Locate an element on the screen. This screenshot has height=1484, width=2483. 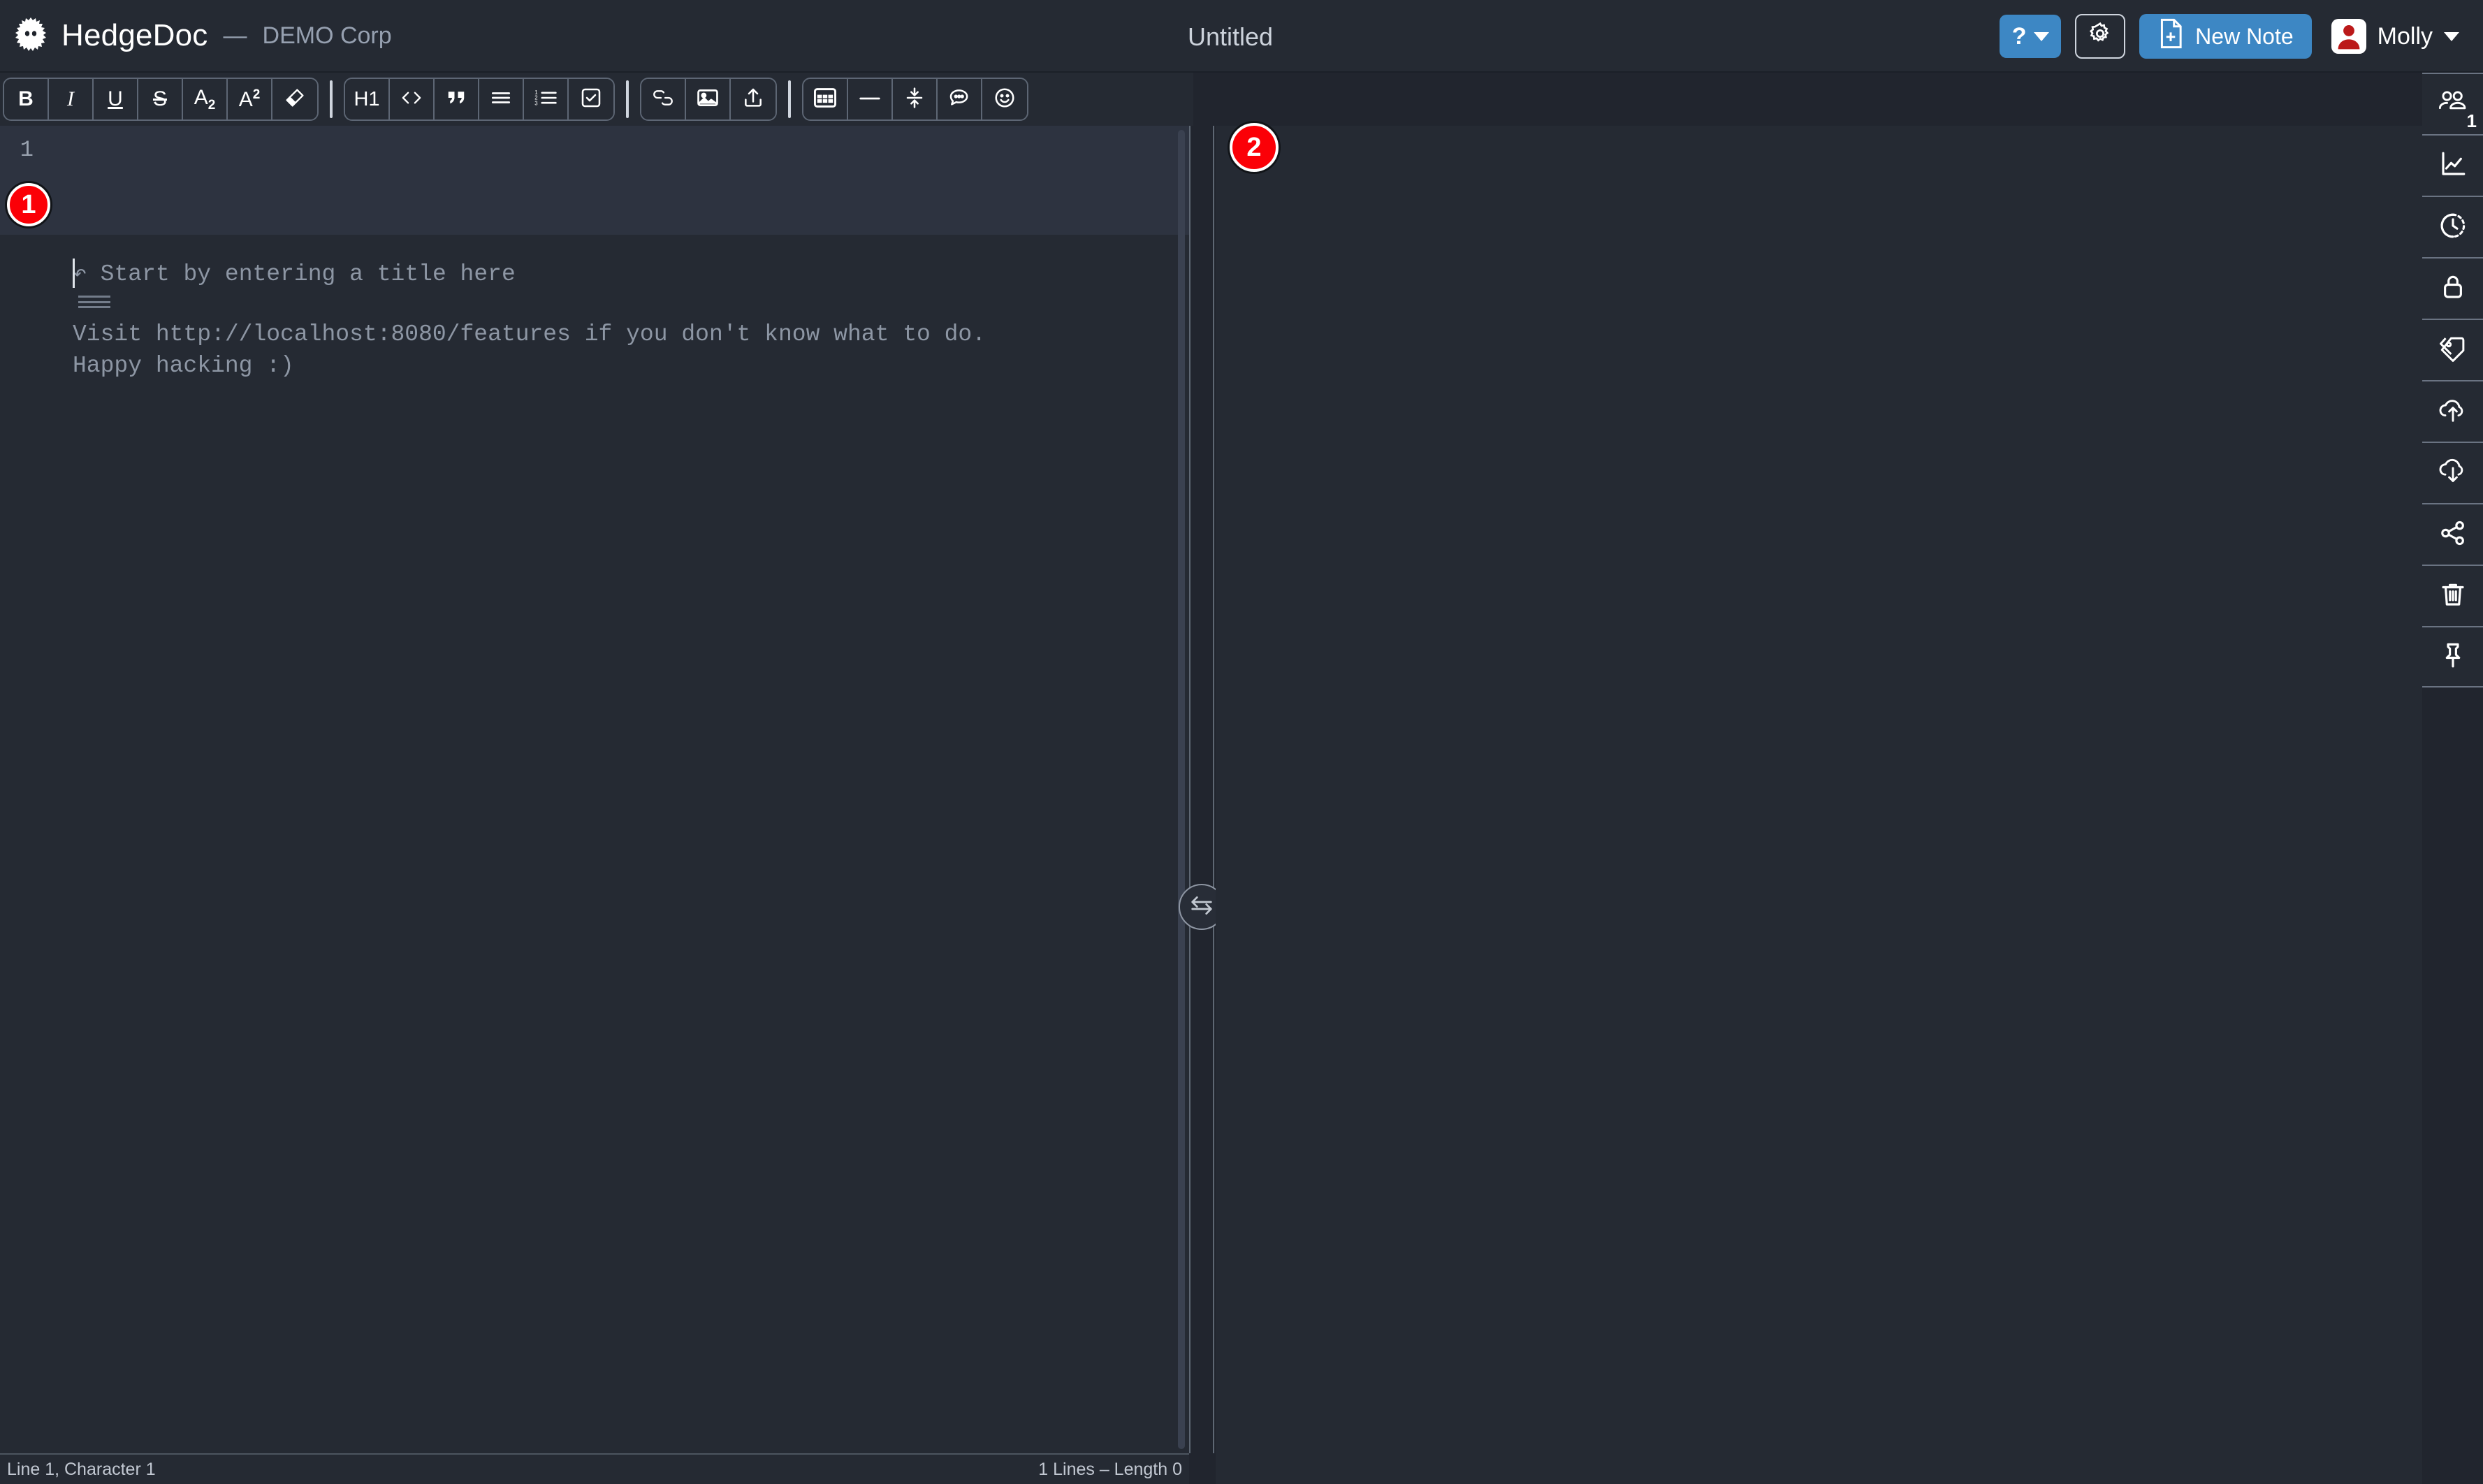
blockquote-button is located at coordinates (457, 99).